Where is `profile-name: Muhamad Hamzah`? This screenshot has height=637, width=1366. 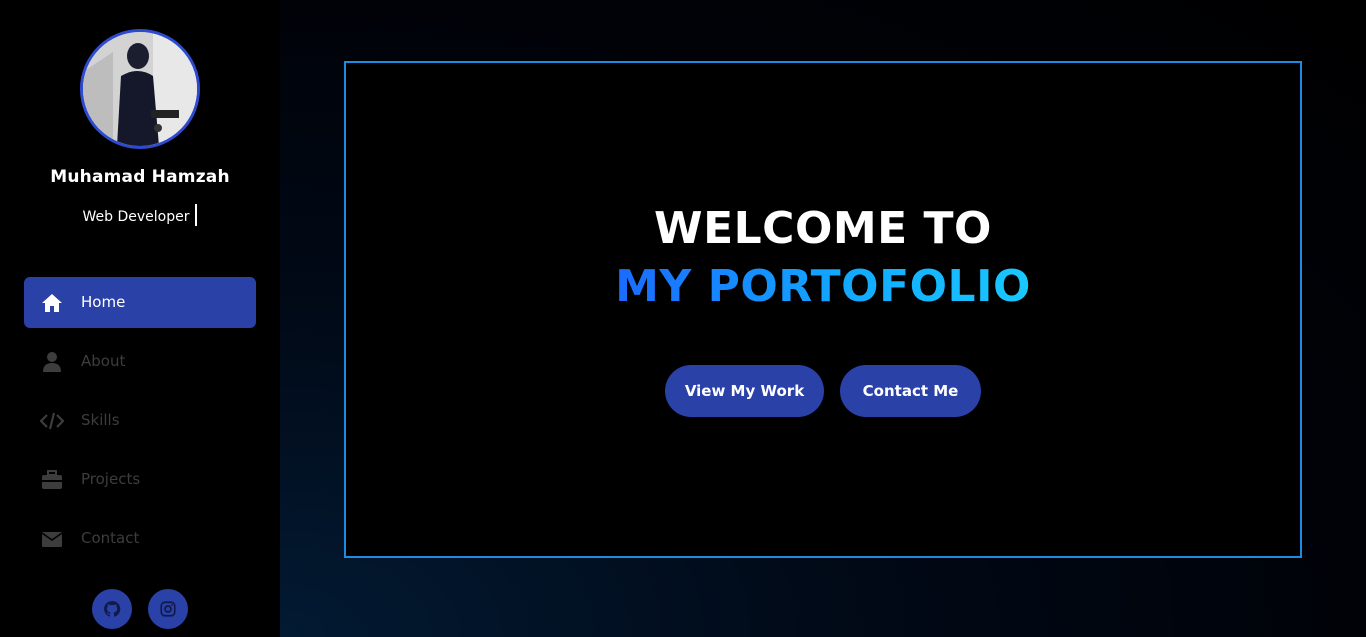
profile-name: Muhamad Hamzah is located at coordinates (140, 177).